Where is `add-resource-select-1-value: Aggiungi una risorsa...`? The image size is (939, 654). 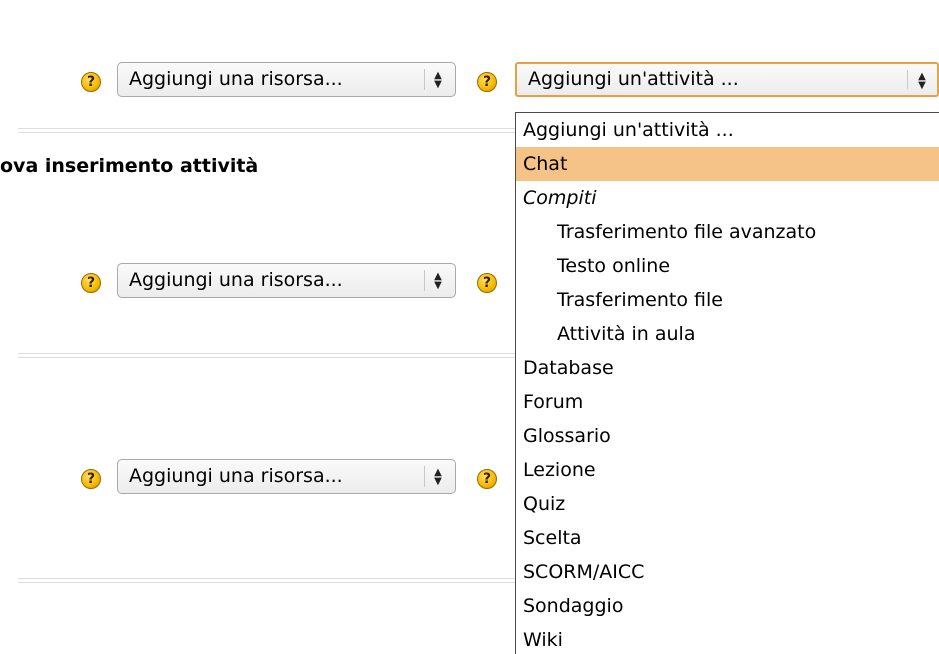
add-resource-select-1-value: Aggiungi una risorsa... is located at coordinates (236, 79).